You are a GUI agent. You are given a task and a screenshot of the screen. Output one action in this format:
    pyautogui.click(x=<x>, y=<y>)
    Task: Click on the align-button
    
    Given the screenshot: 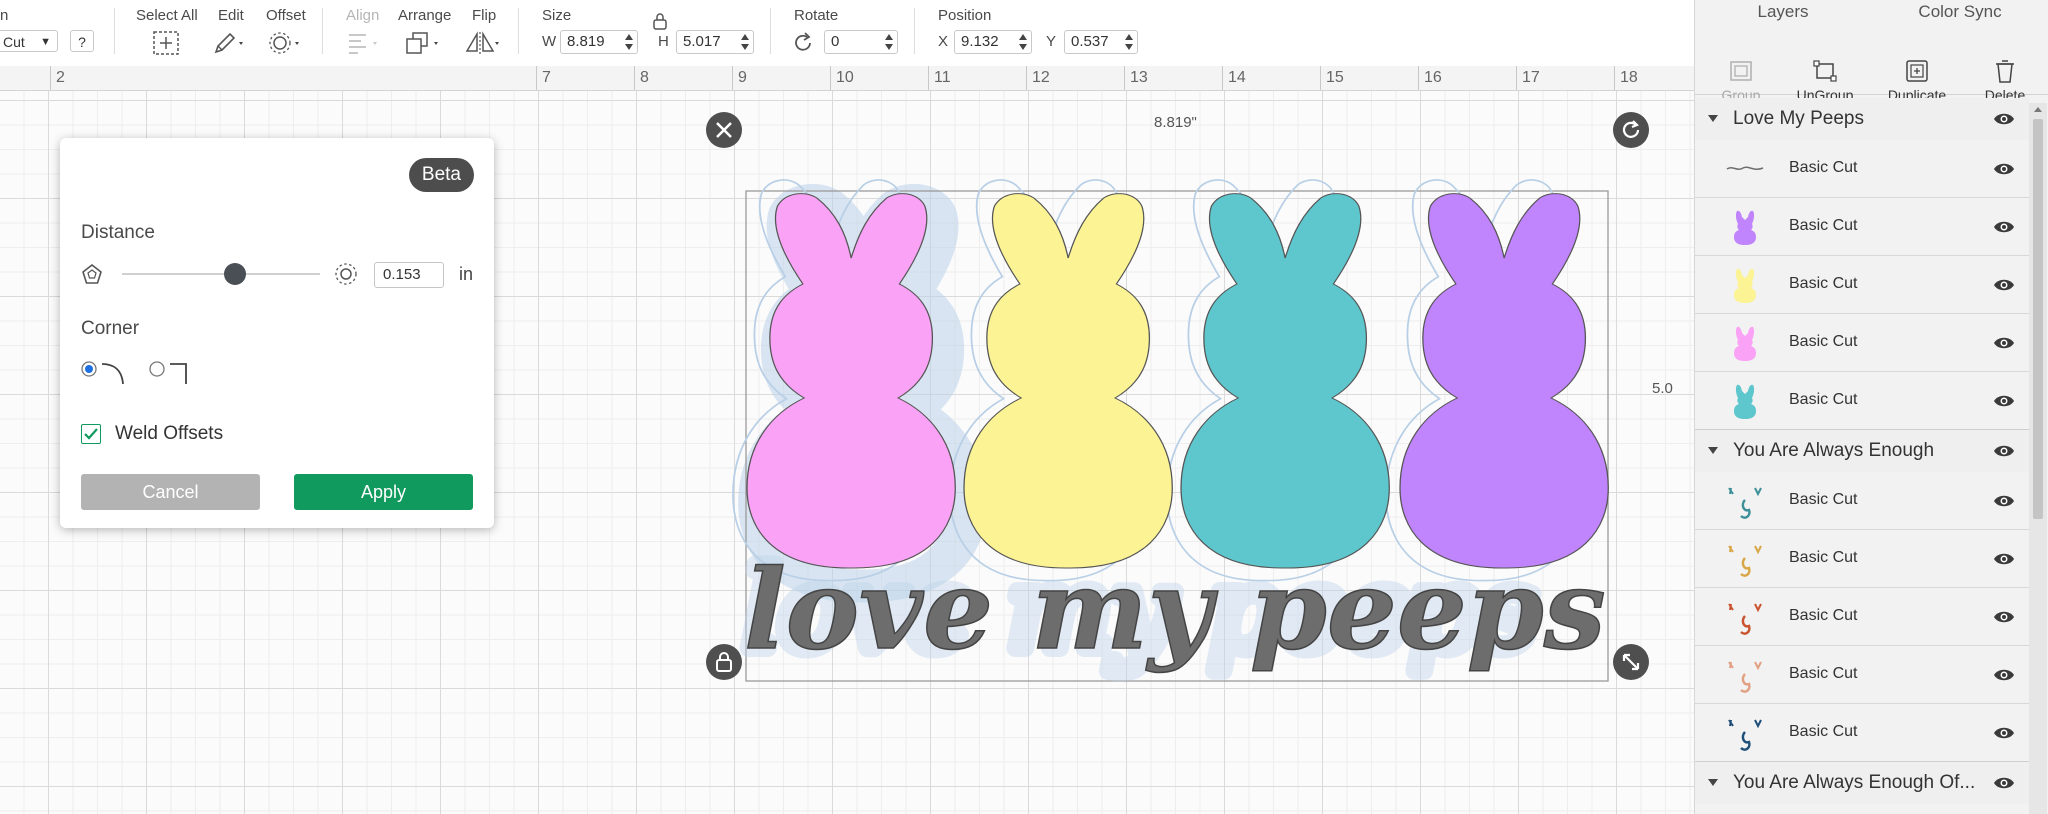 What is the action you would take?
    pyautogui.click(x=364, y=43)
    